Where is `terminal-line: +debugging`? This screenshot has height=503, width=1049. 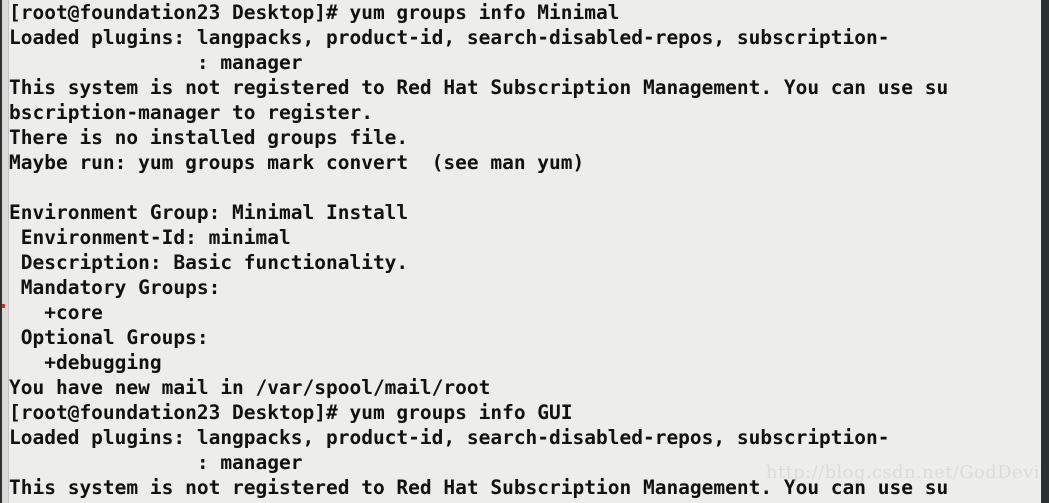
terminal-line: +debugging is located at coordinates (85, 362).